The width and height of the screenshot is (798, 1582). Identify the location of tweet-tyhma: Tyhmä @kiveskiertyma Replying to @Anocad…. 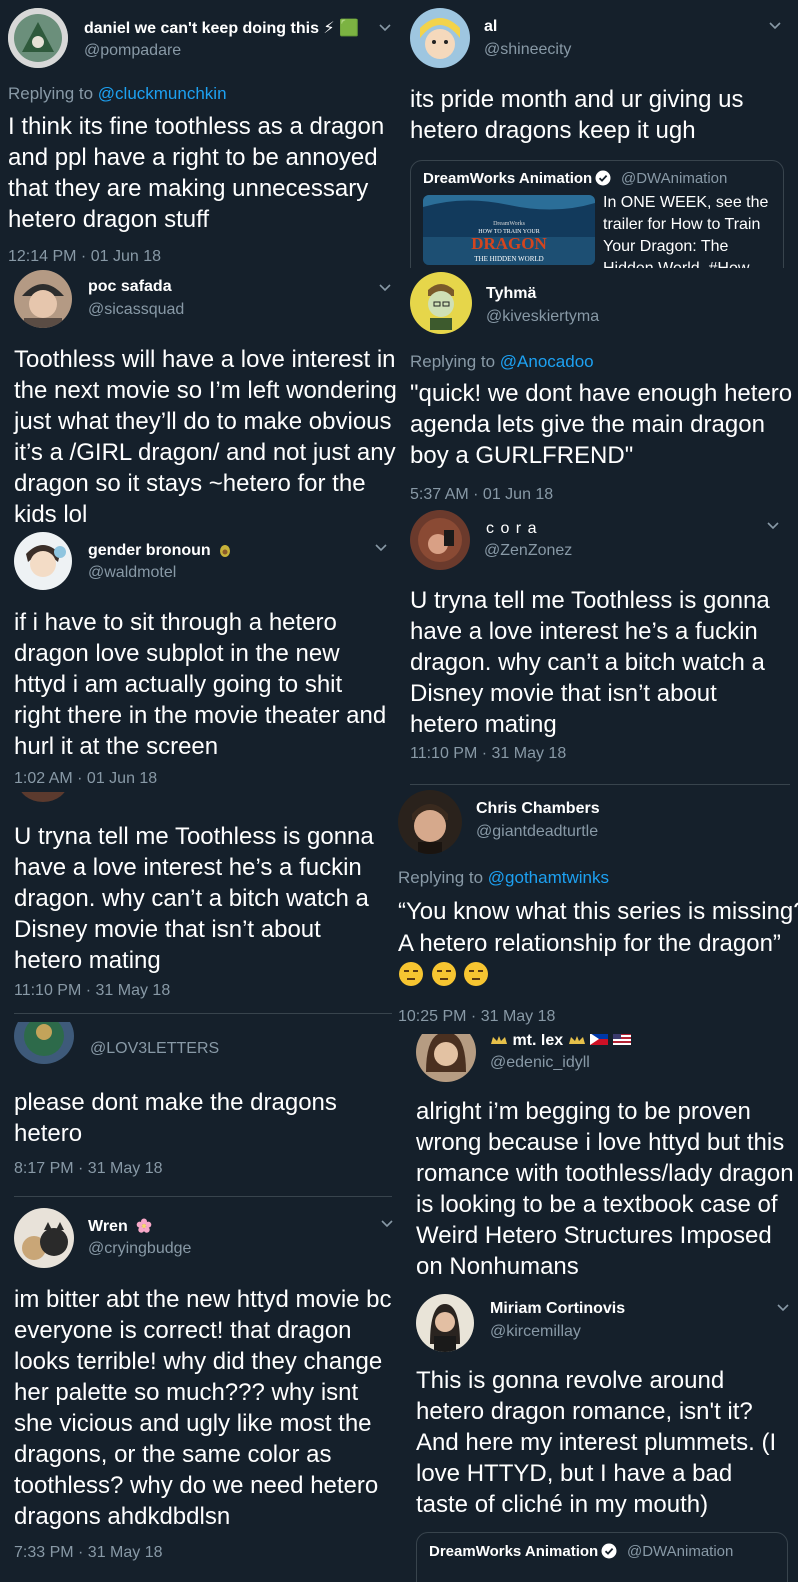
(600, 388).